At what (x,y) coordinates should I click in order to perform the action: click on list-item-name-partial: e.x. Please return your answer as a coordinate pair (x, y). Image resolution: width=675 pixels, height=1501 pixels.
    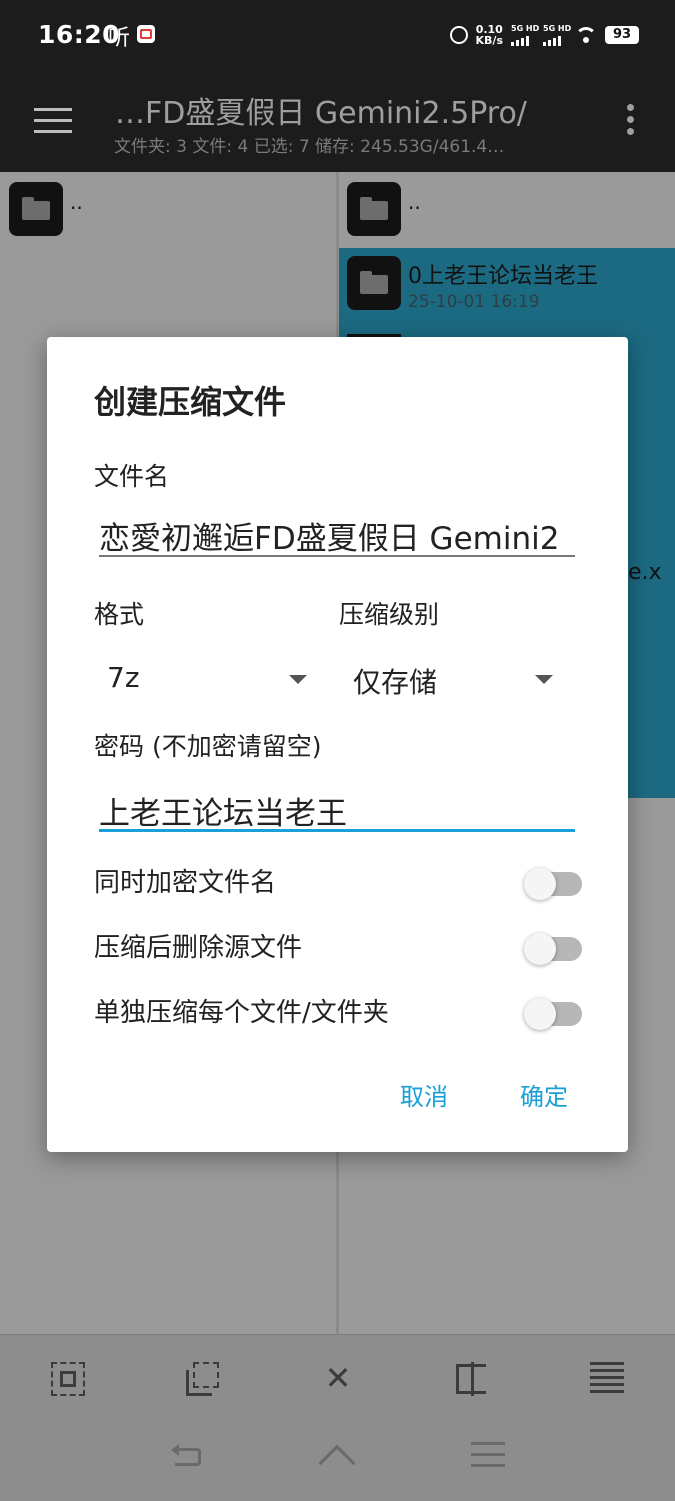
    Looking at the image, I should click on (645, 572).